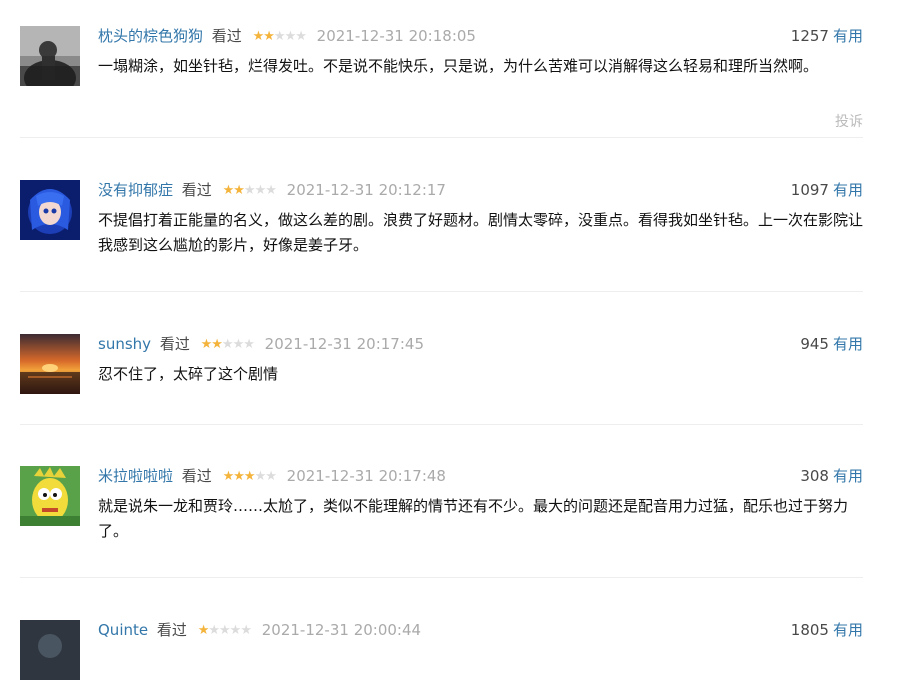  Describe the element at coordinates (809, 630) in the screenshot. I see `vote-count: 1805` at that location.